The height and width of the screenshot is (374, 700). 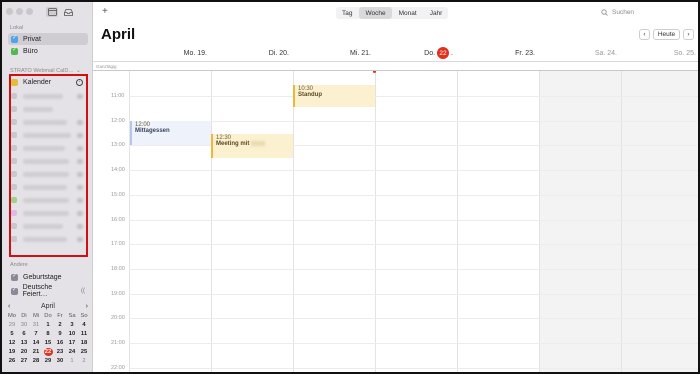 I want to click on next-month-icon: ›, so click(x=87, y=306).